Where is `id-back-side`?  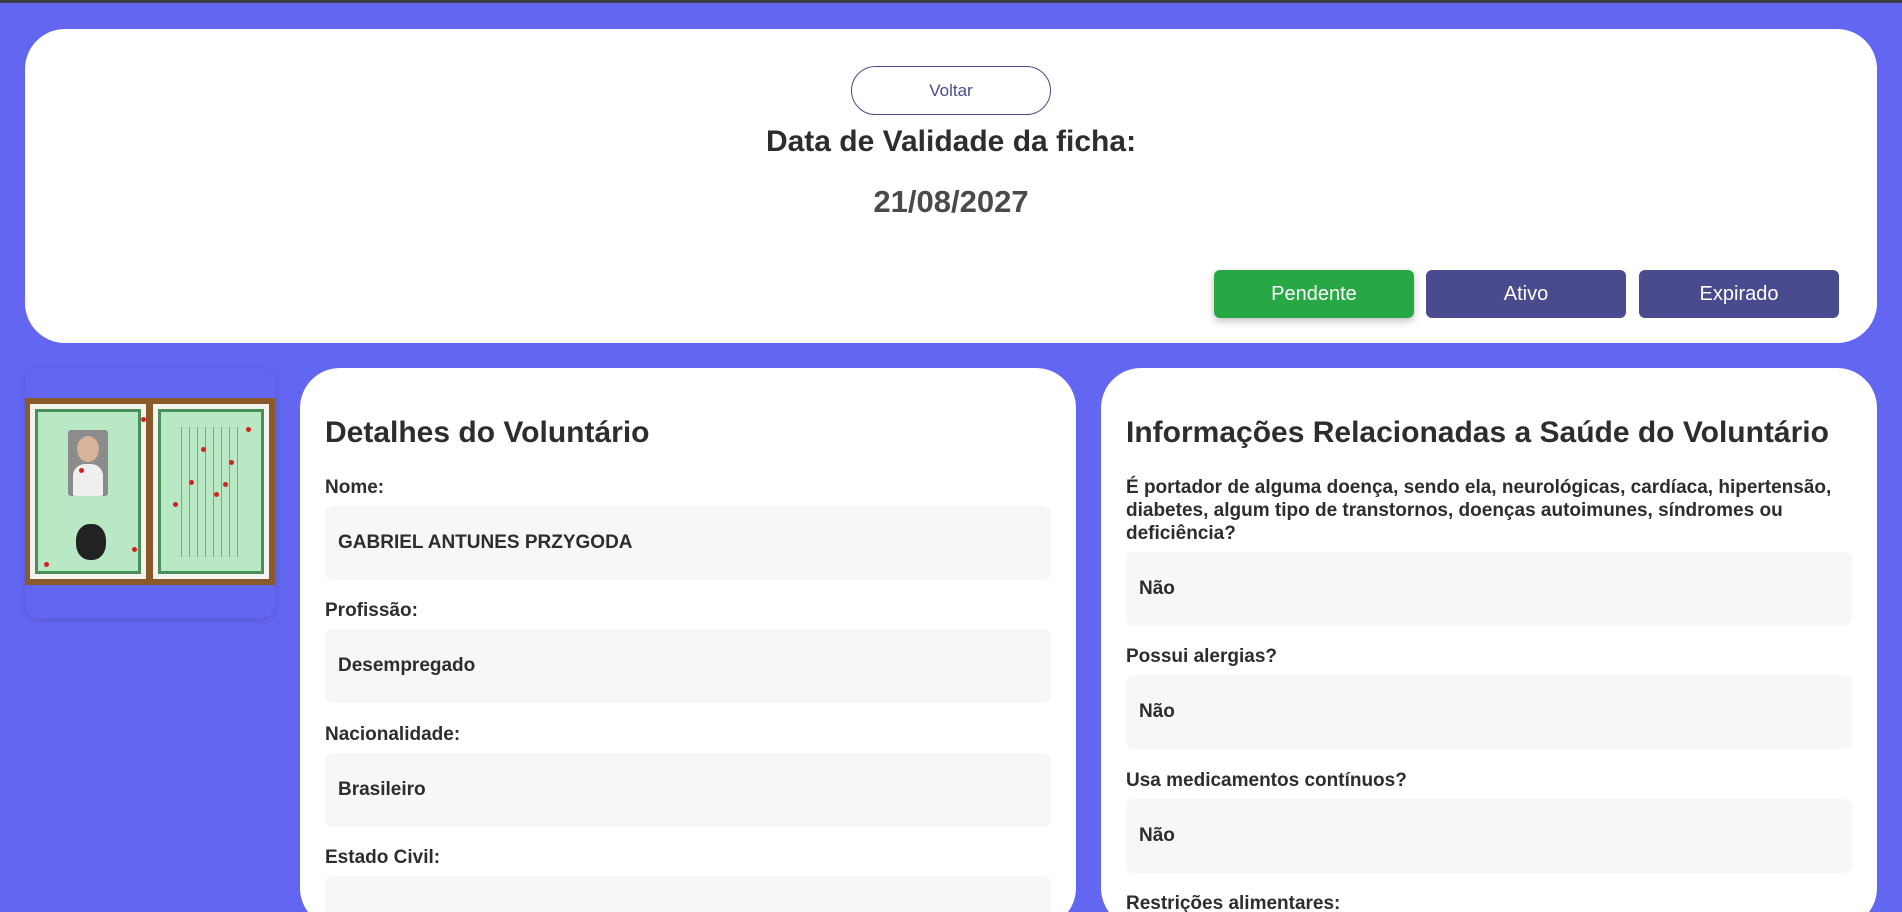
id-back-side is located at coordinates (211, 491).